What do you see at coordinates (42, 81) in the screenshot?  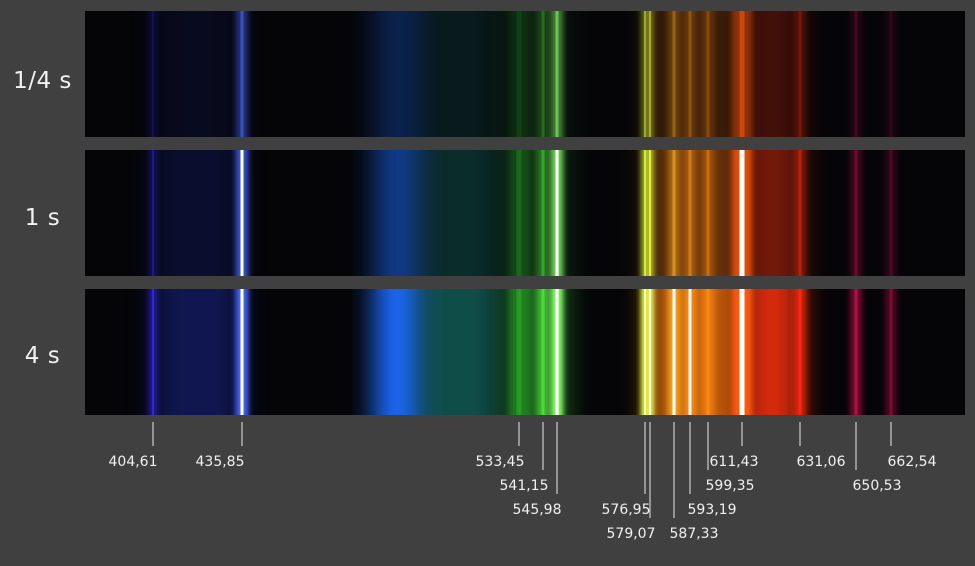 I see `exposure-label-quarter-second: 1/4 s` at bounding box center [42, 81].